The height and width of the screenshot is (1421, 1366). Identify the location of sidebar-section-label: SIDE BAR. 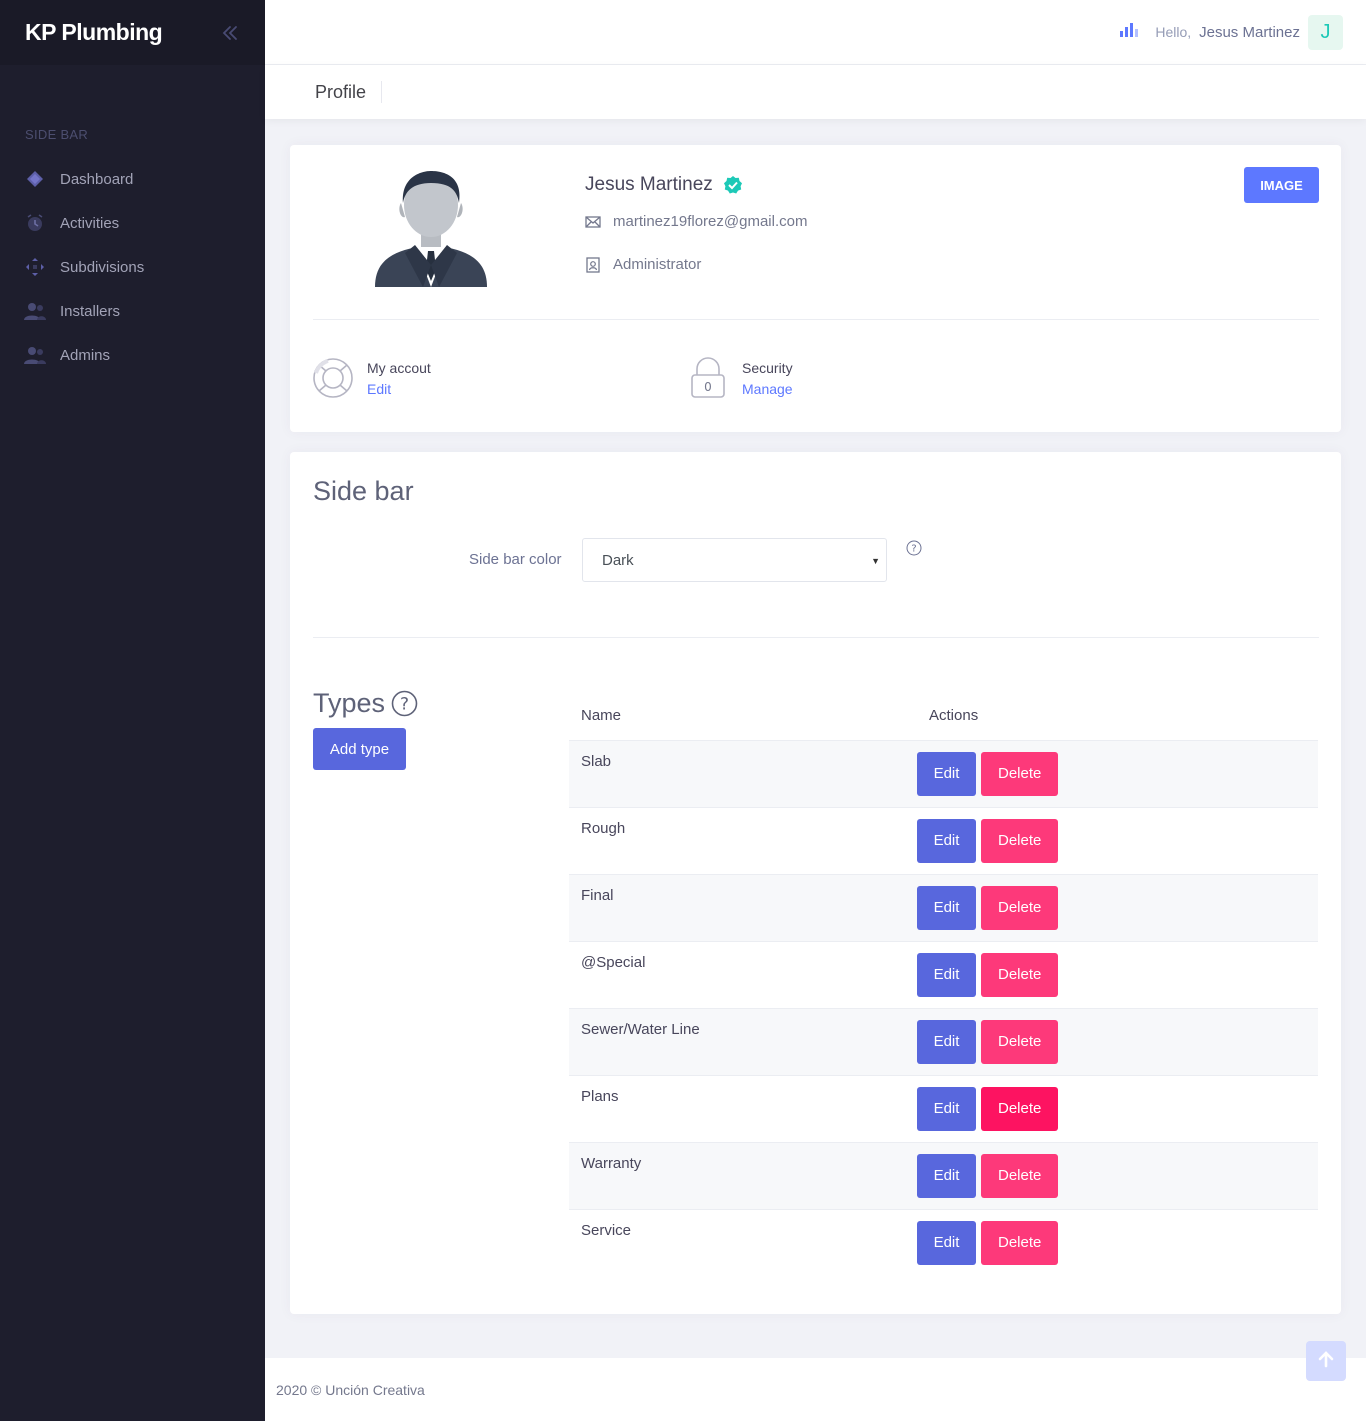
(57, 134).